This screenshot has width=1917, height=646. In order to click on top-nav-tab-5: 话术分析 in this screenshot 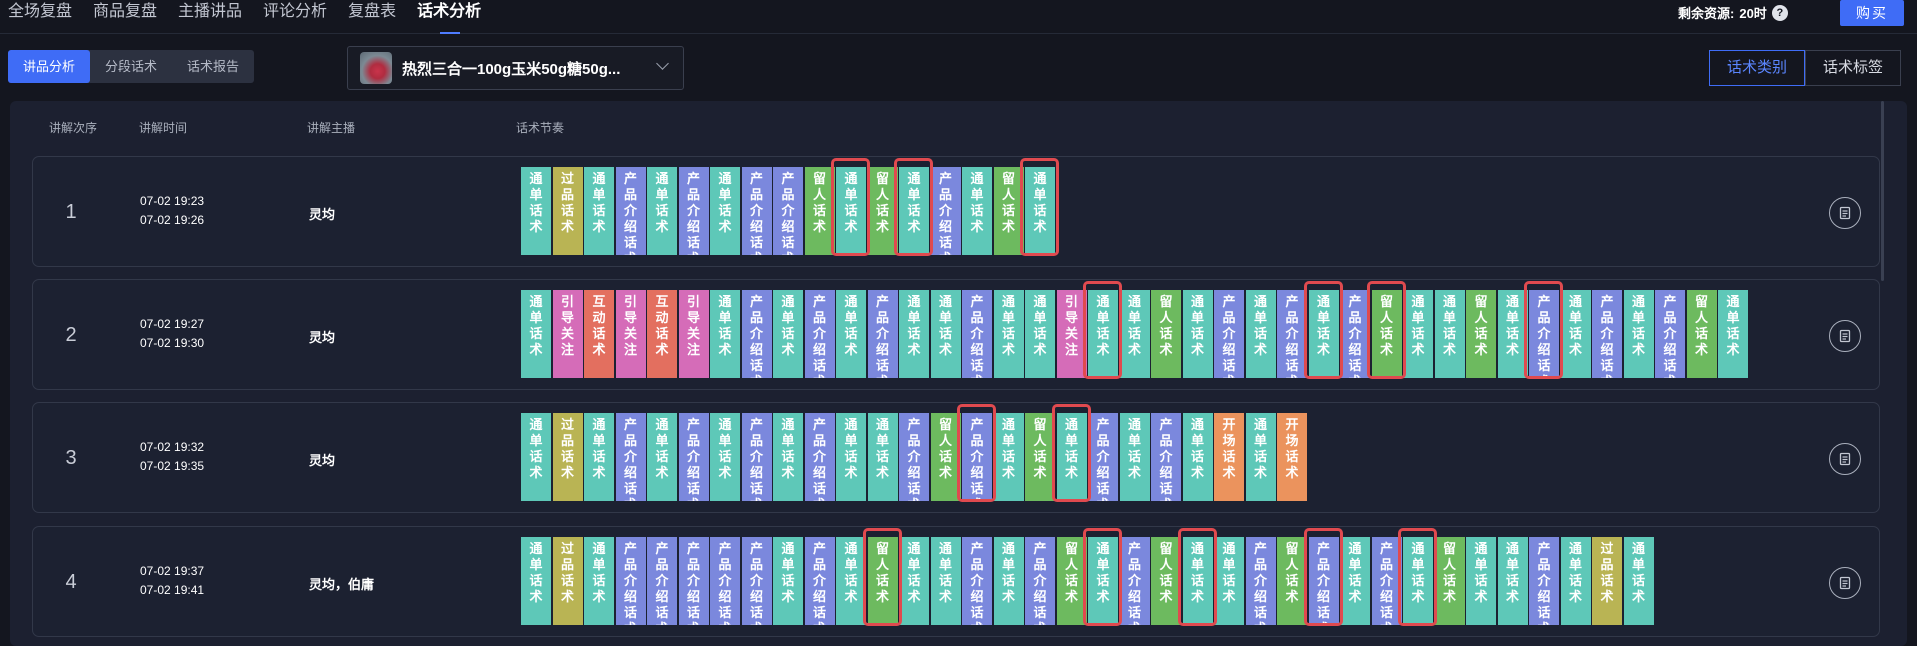, I will do `click(449, 17)`.